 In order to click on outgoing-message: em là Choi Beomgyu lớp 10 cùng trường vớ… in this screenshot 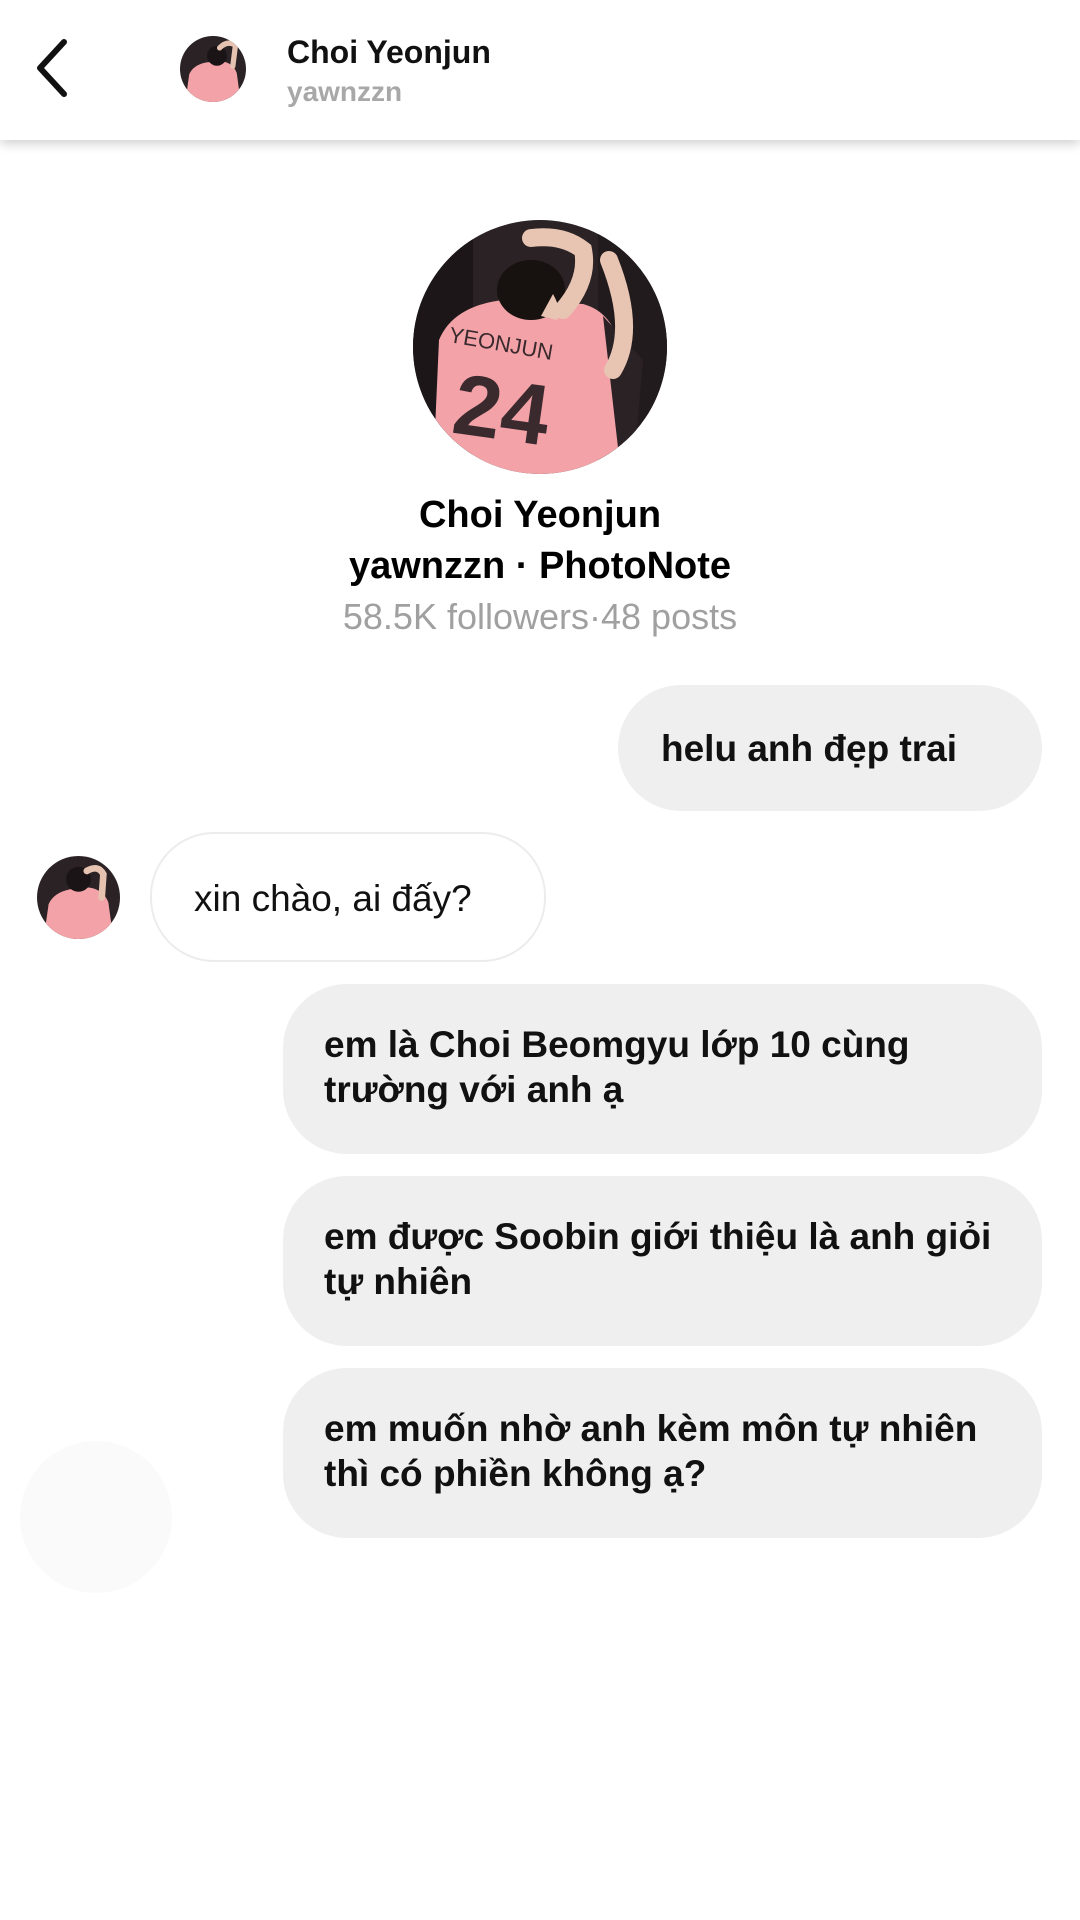, I will do `click(662, 1069)`.